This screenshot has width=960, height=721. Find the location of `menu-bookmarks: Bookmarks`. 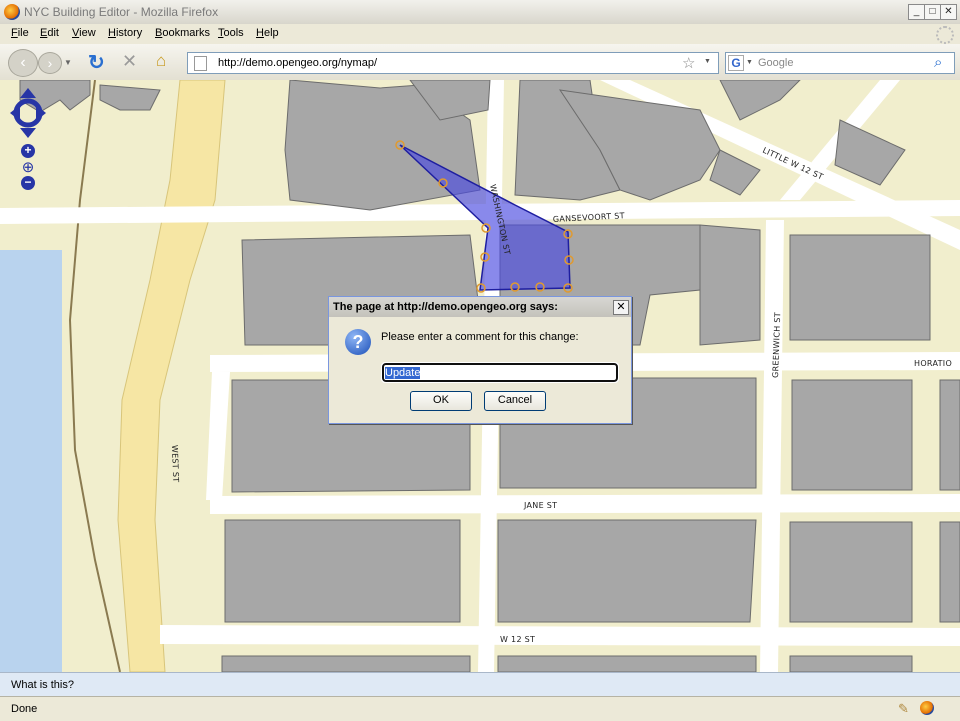

menu-bookmarks: Bookmarks is located at coordinates (182, 33).